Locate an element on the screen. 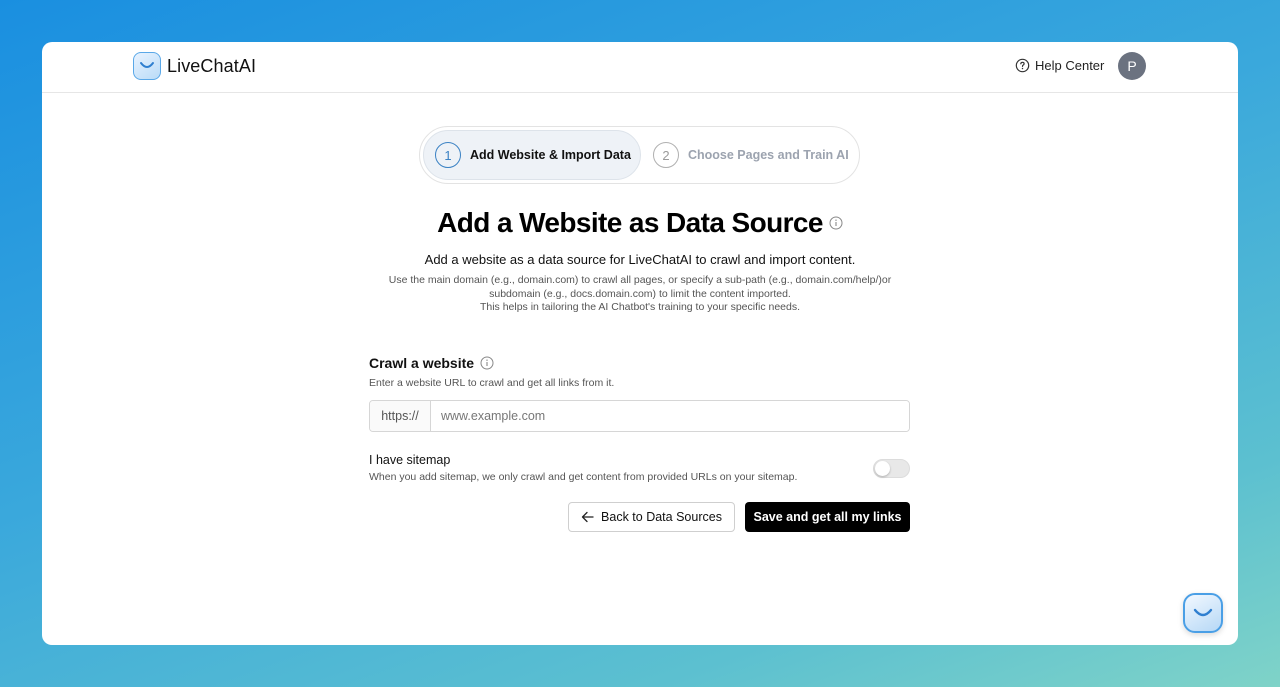  url-prefix: https:// is located at coordinates (400, 416).